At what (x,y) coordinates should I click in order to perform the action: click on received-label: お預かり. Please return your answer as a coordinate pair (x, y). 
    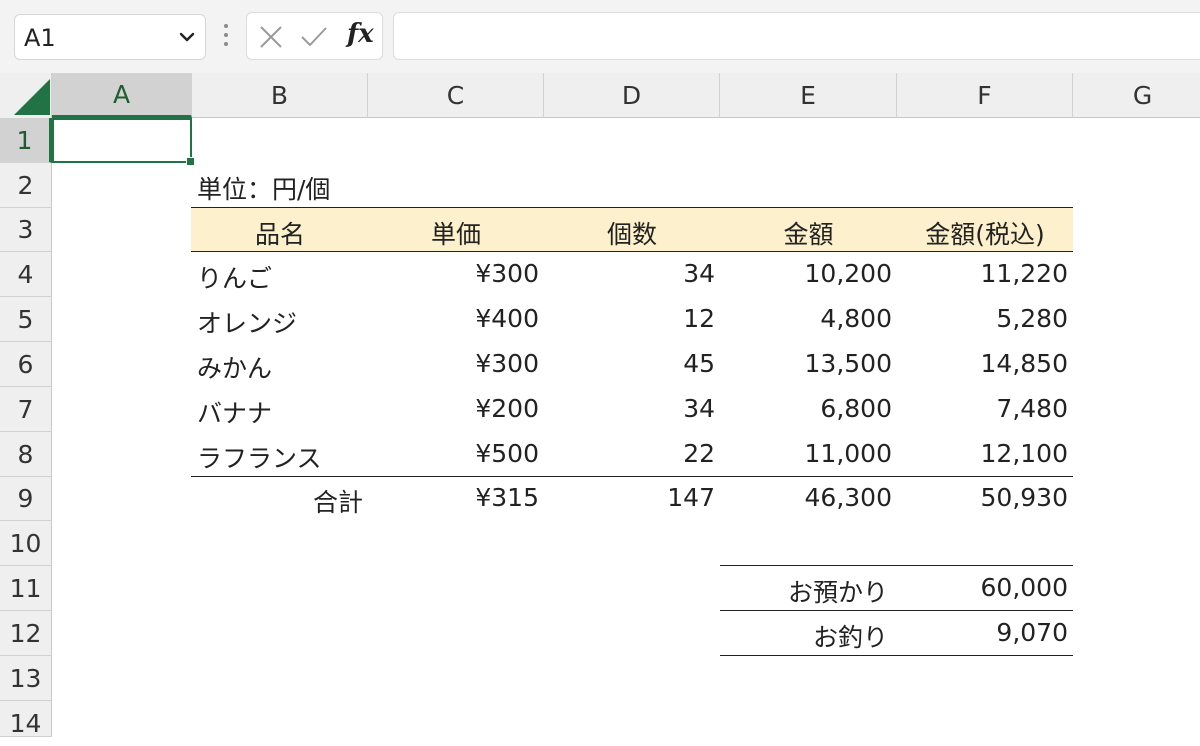
    Looking at the image, I should click on (804, 591).